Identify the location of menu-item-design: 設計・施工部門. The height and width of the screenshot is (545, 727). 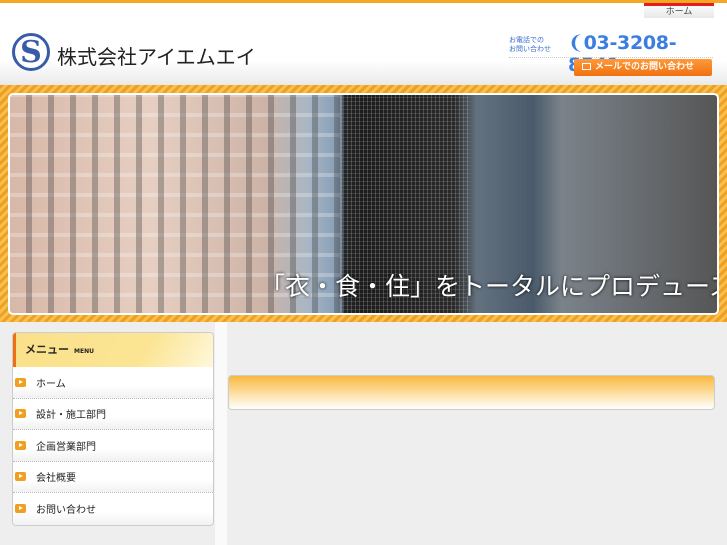
(113, 414).